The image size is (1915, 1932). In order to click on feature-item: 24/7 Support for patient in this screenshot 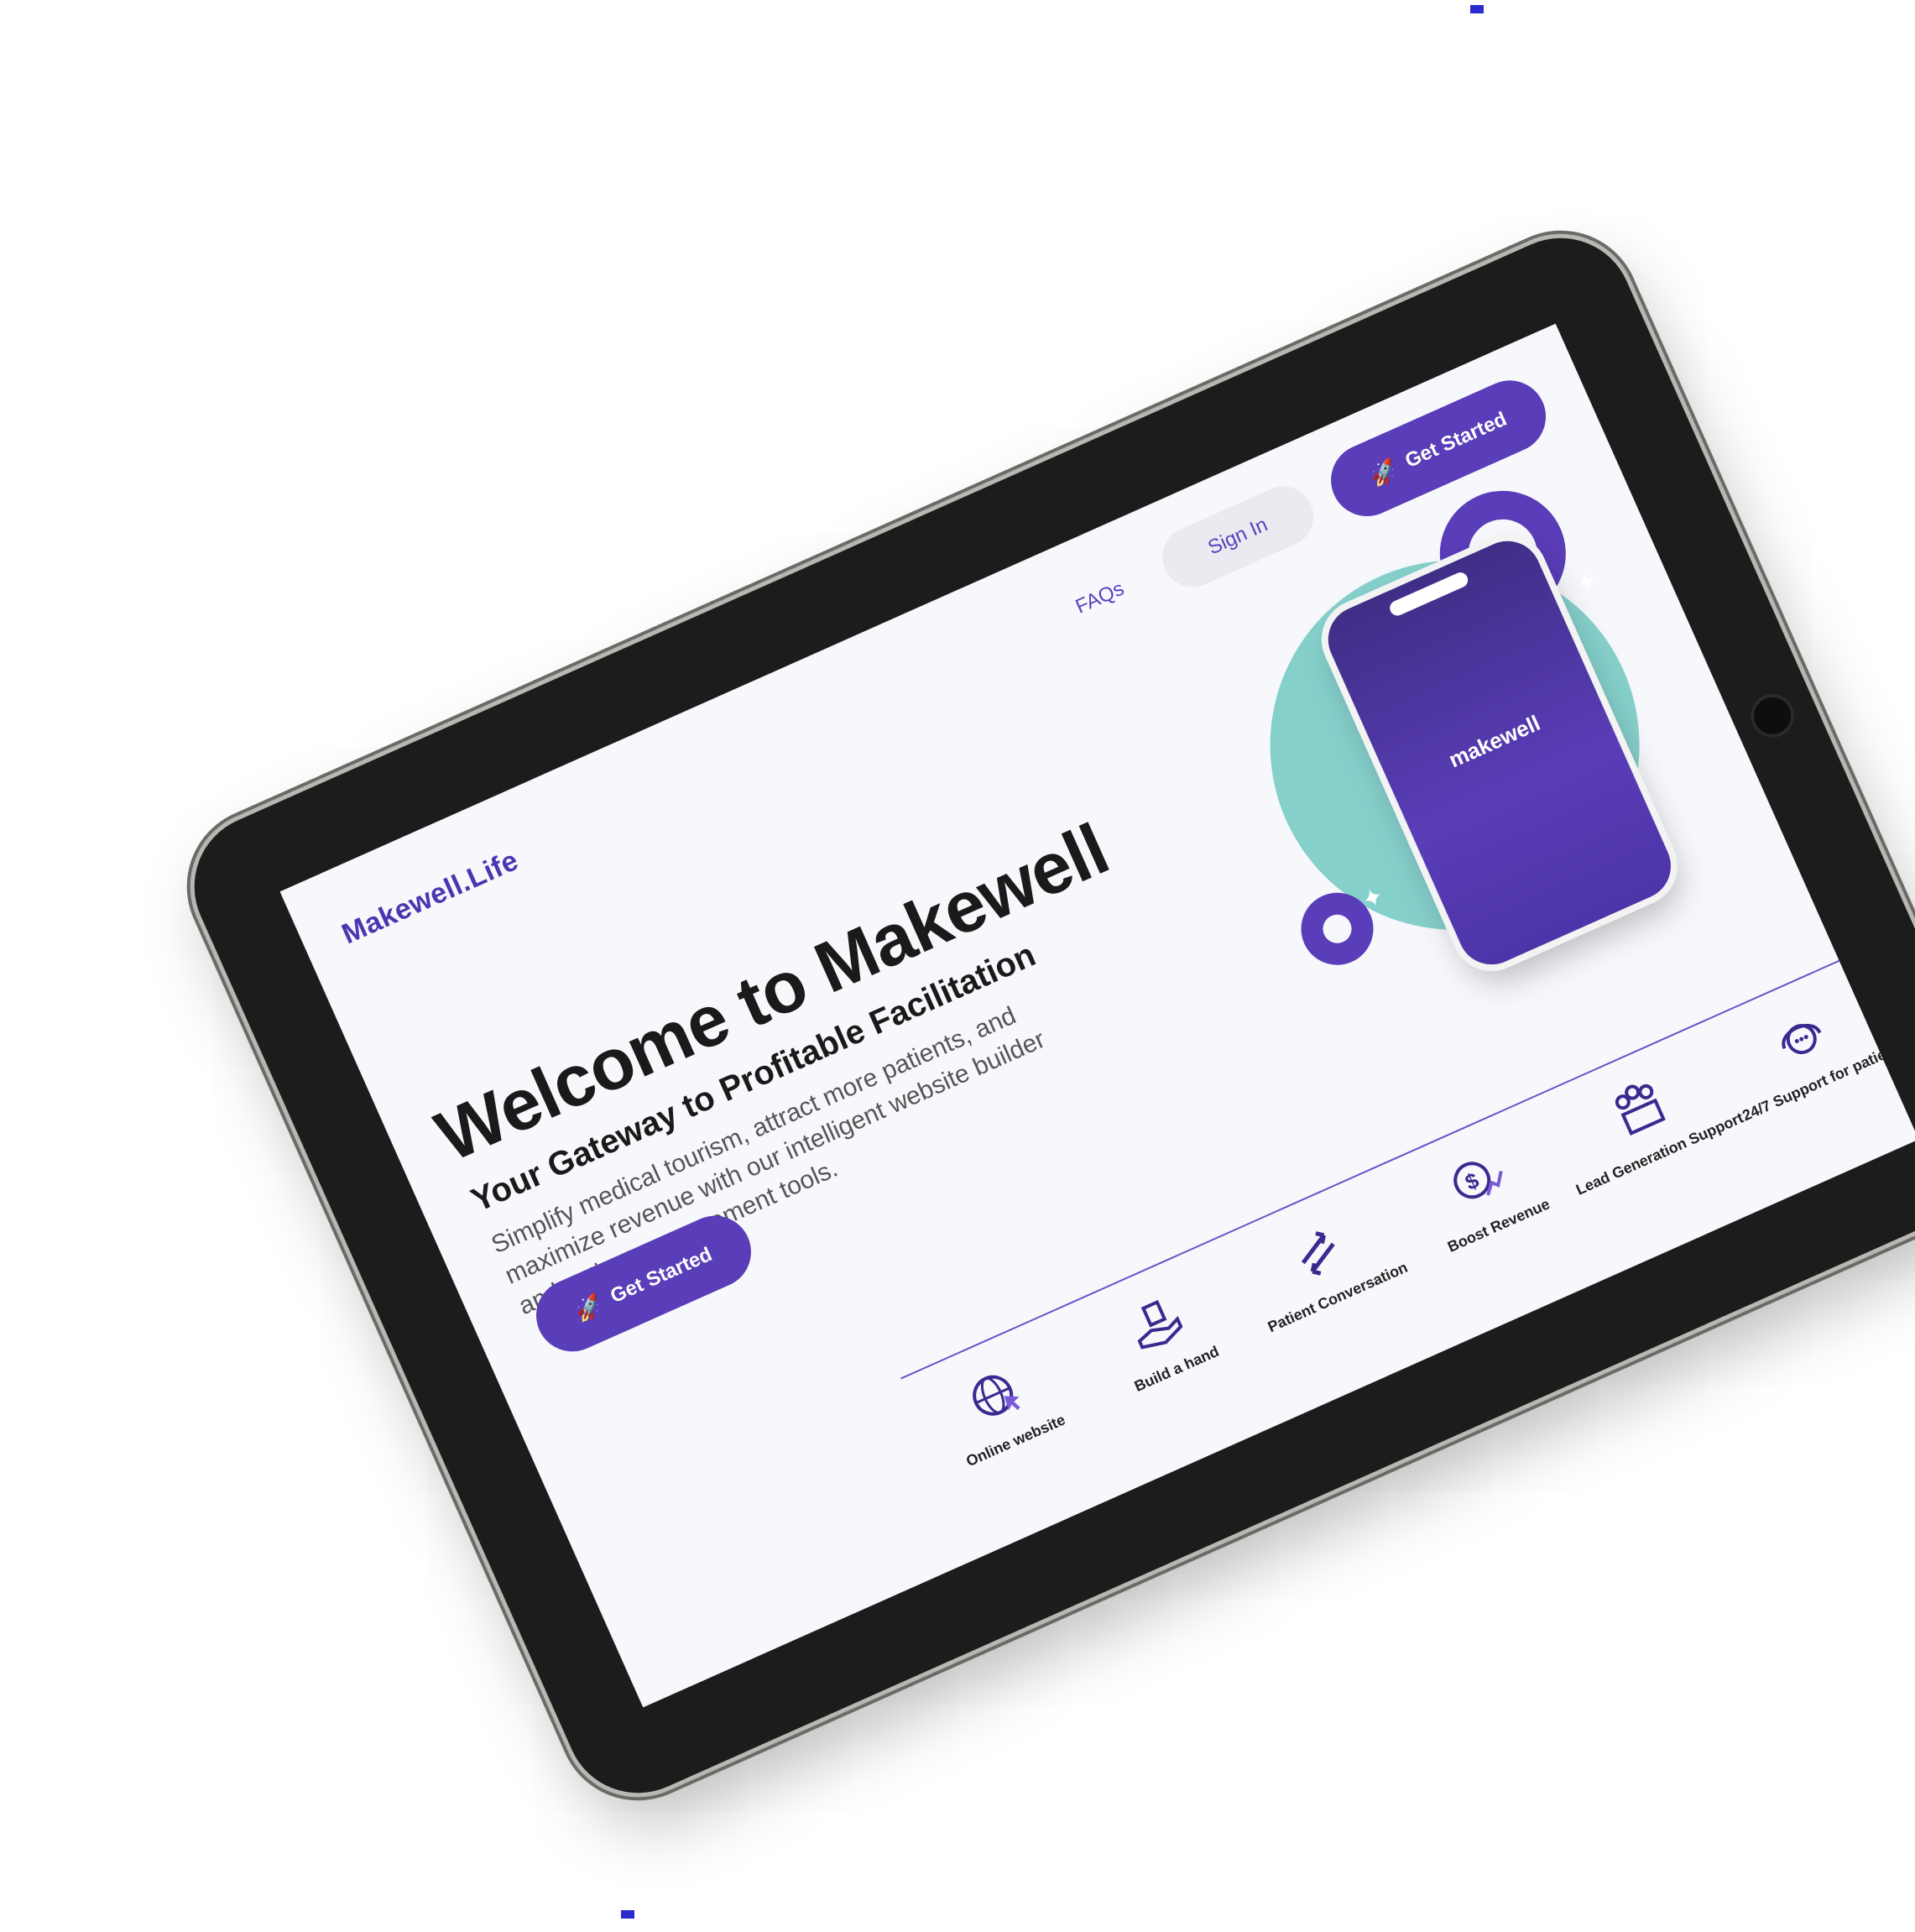, I will do `click(1820, 1087)`.